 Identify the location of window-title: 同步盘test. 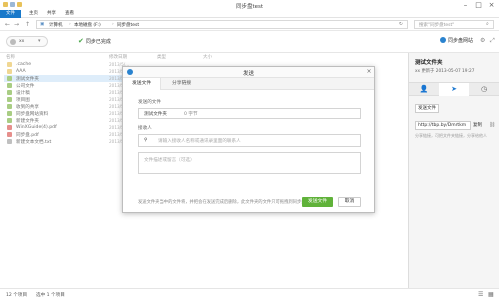
(249, 7).